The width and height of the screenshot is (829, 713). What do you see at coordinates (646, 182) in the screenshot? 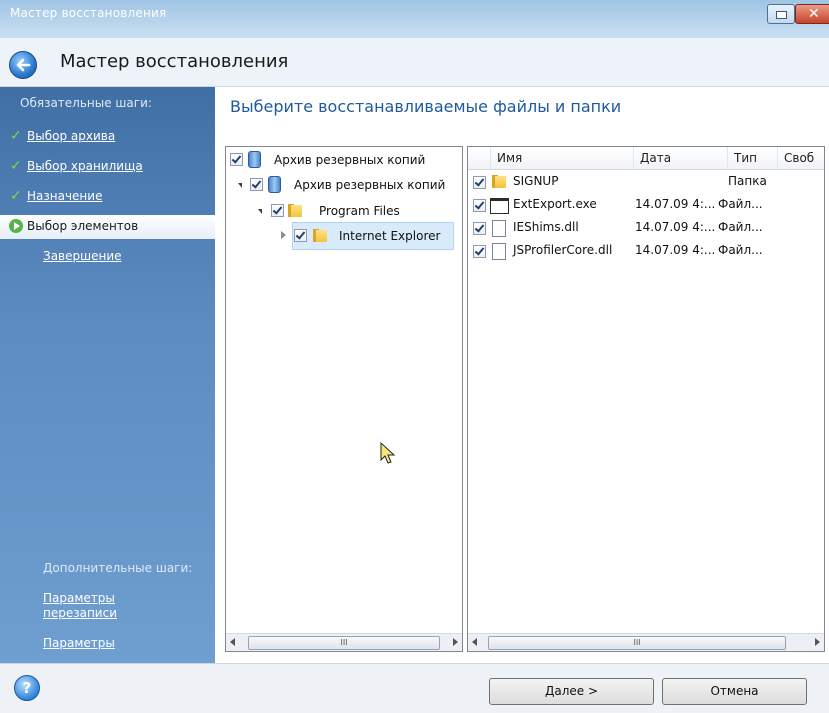
I see `list-item: SIGNUP Папка` at bounding box center [646, 182].